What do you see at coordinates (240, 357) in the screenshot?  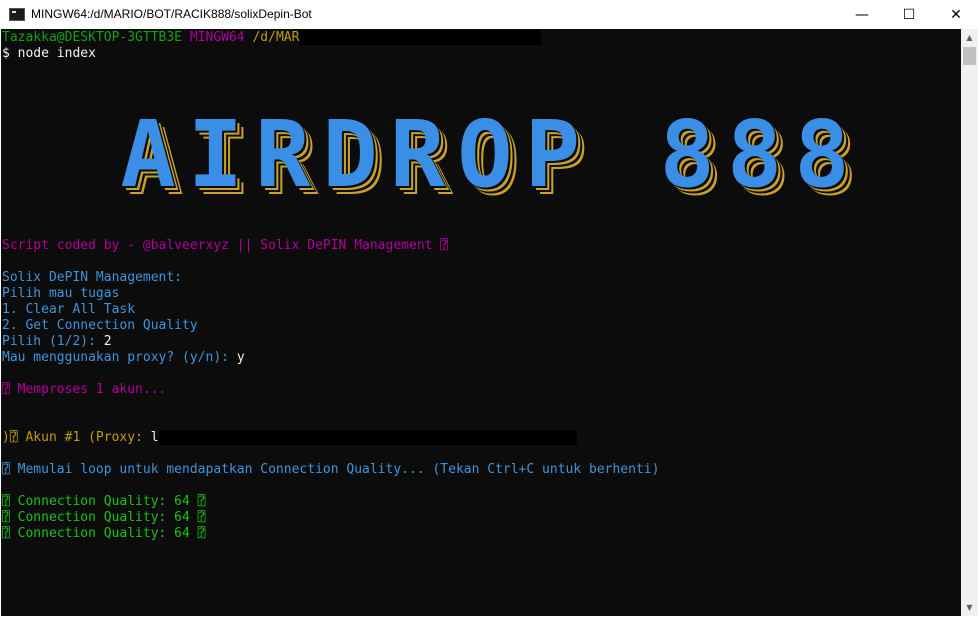 I see `proxy-value: y` at bounding box center [240, 357].